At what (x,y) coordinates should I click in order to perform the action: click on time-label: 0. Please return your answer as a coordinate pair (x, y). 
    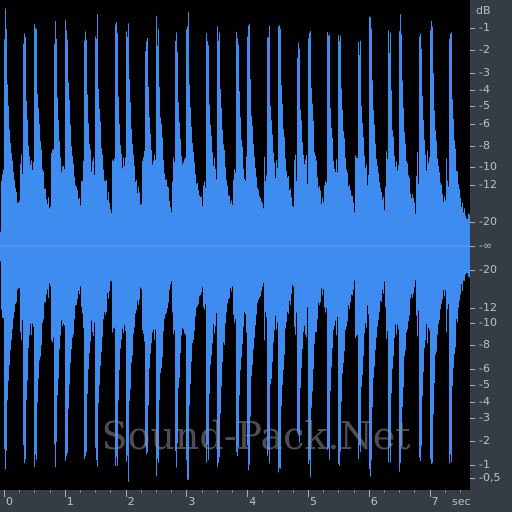
    Looking at the image, I should click on (9, 501).